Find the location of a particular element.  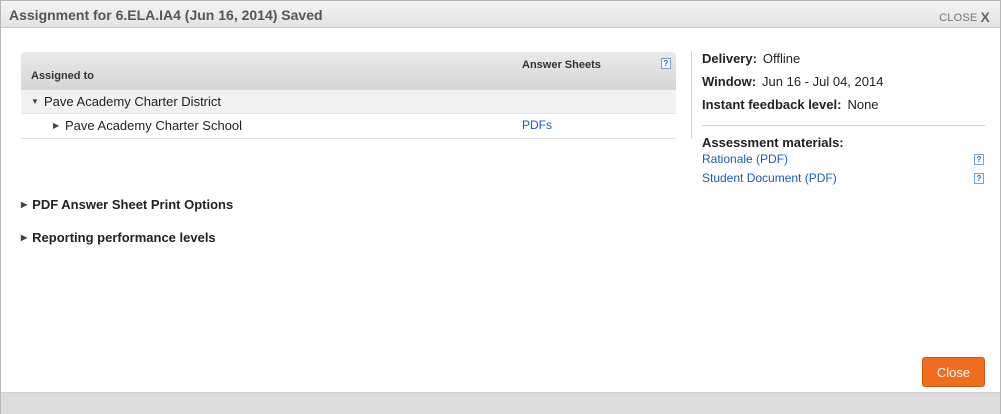

material-item: Rationale (PDF) ? is located at coordinates (843, 161).